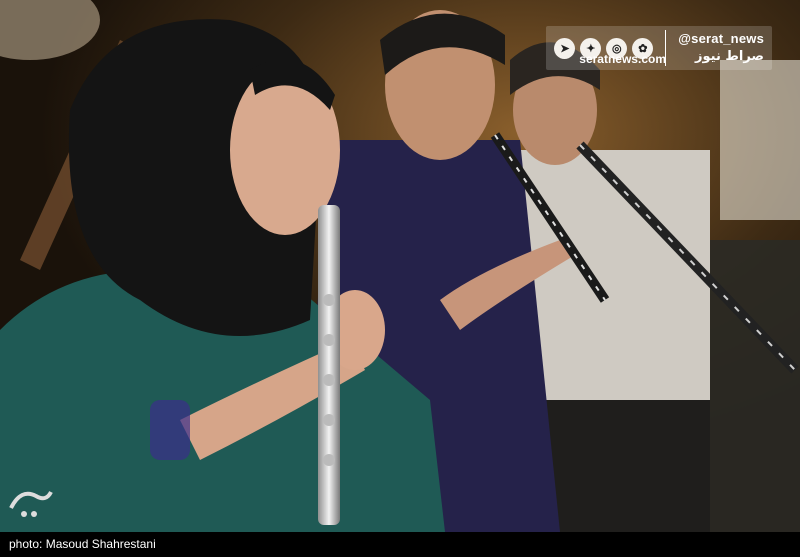 The width and height of the screenshot is (800, 557). I want to click on bracelets, so click(170, 430).